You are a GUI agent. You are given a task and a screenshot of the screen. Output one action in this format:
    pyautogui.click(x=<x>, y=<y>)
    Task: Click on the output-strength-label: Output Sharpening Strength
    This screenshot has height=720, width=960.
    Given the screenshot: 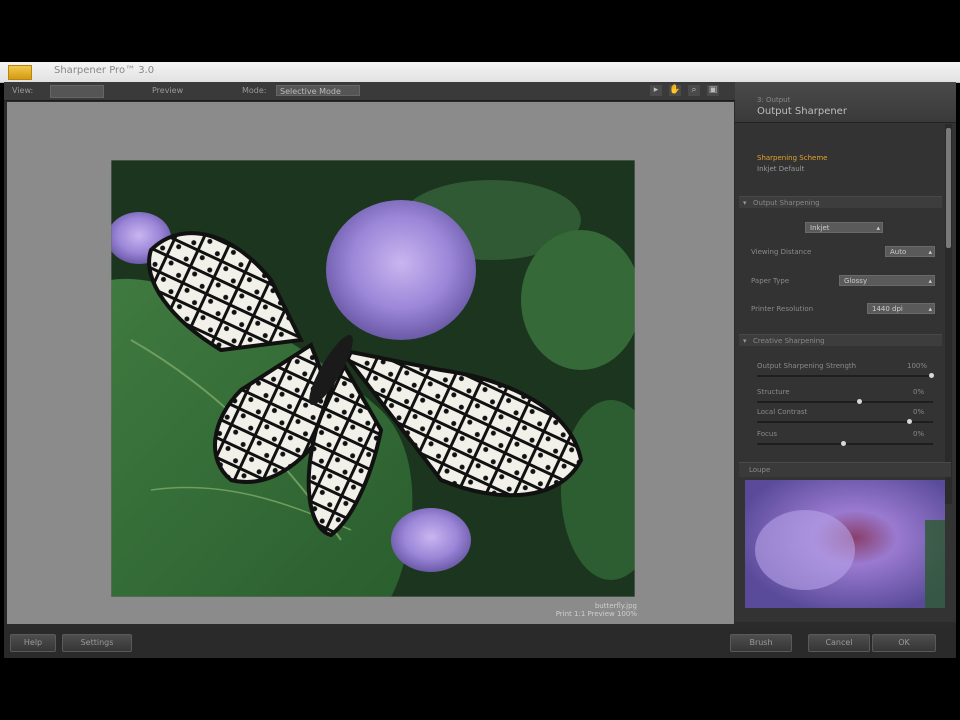 What is the action you would take?
    pyautogui.click(x=807, y=366)
    